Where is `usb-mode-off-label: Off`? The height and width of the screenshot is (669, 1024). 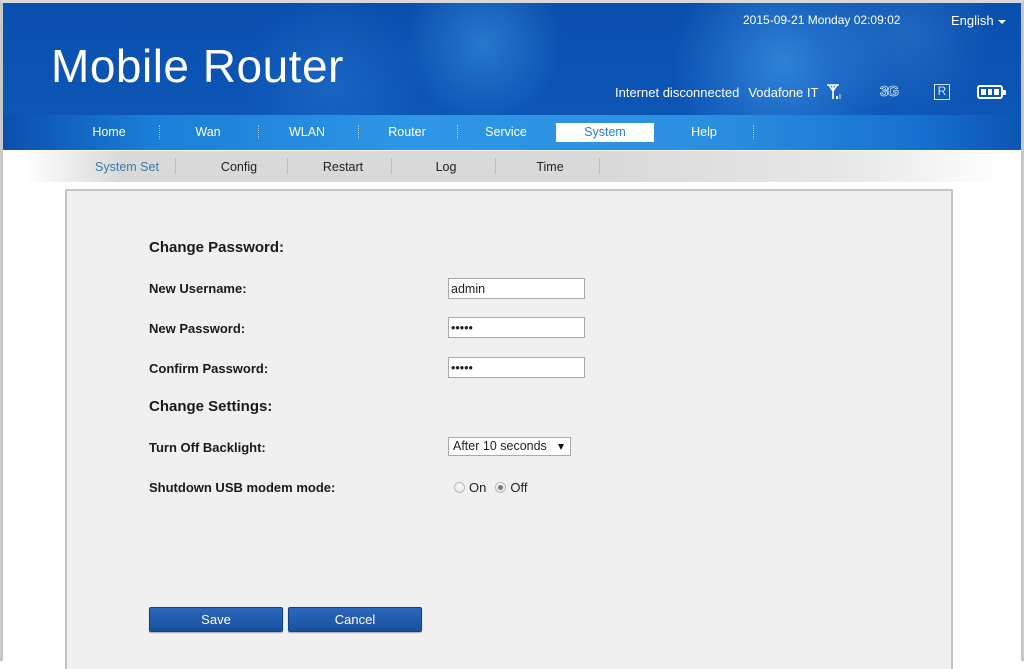 usb-mode-off-label: Off is located at coordinates (518, 487).